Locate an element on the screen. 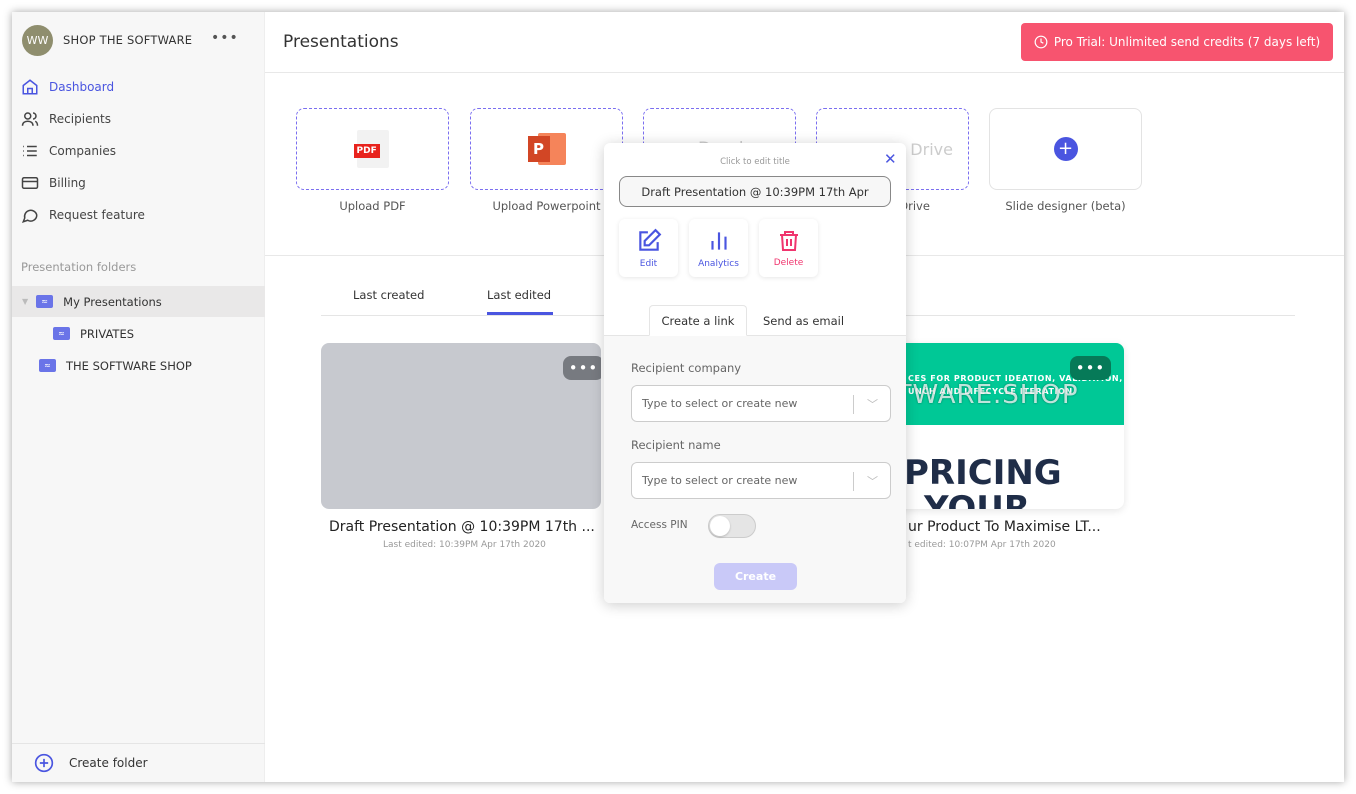  edit-icon is located at coordinates (649, 239).